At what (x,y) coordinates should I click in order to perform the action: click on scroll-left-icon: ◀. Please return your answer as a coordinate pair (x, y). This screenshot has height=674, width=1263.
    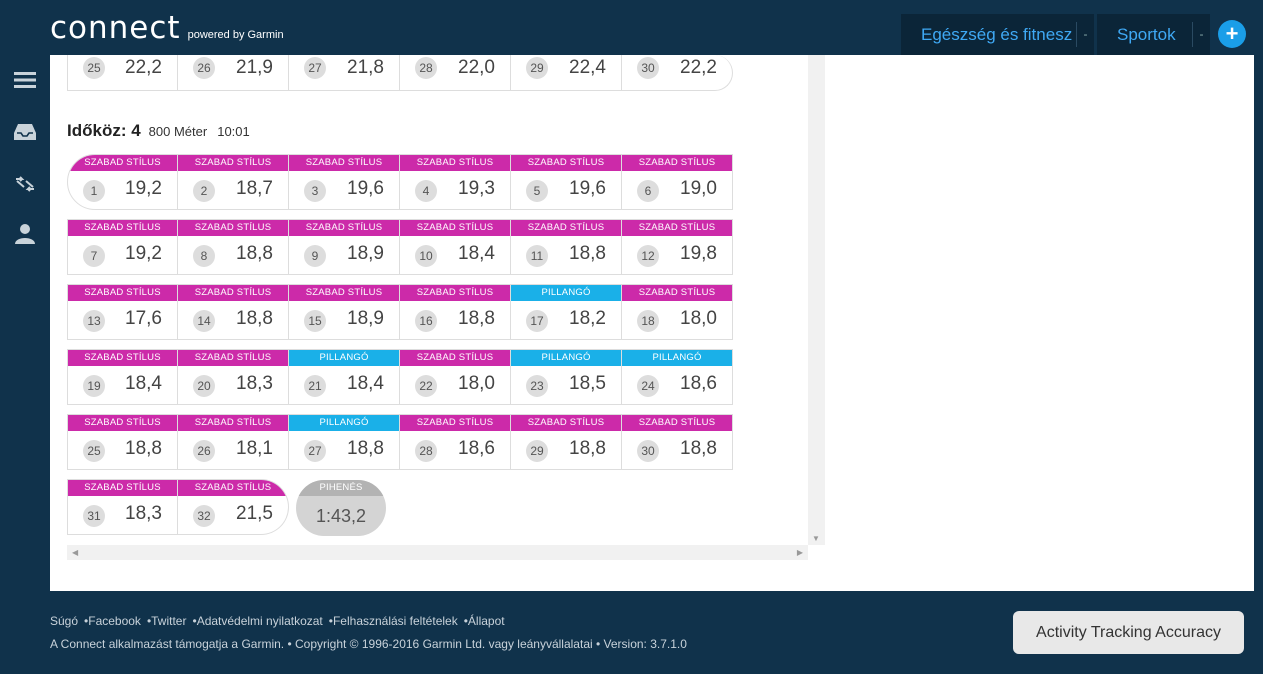
    Looking at the image, I should click on (75, 552).